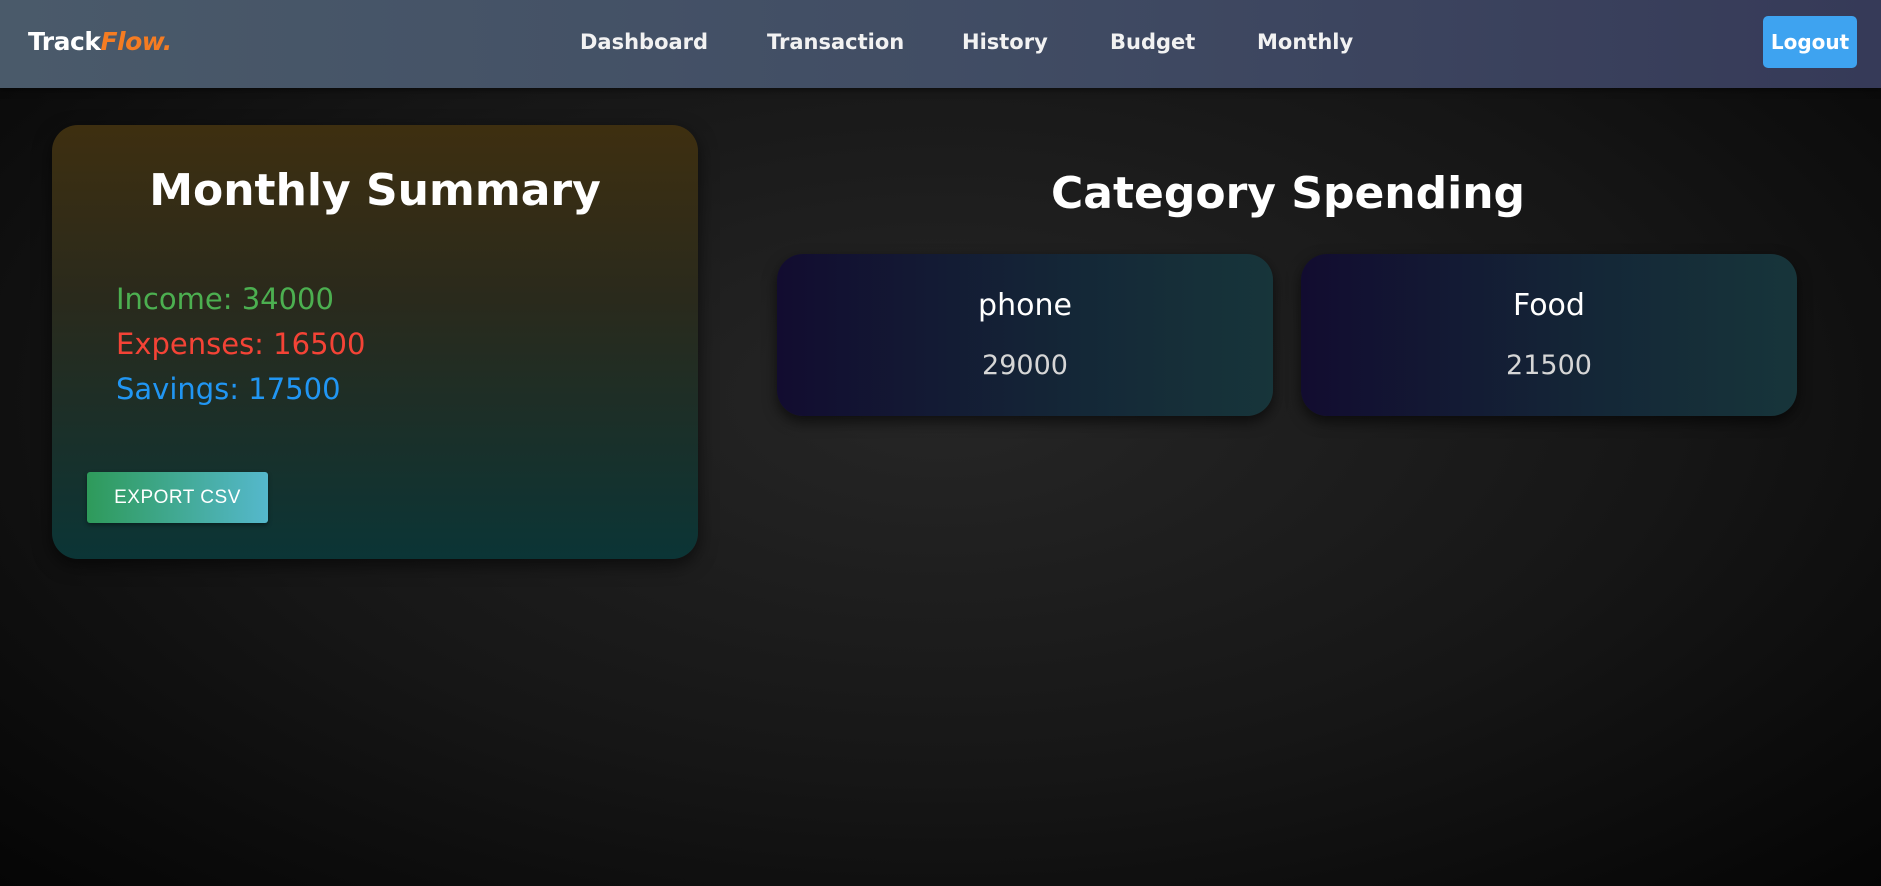  What do you see at coordinates (1810, 42) in the screenshot?
I see `logout-button: Logout` at bounding box center [1810, 42].